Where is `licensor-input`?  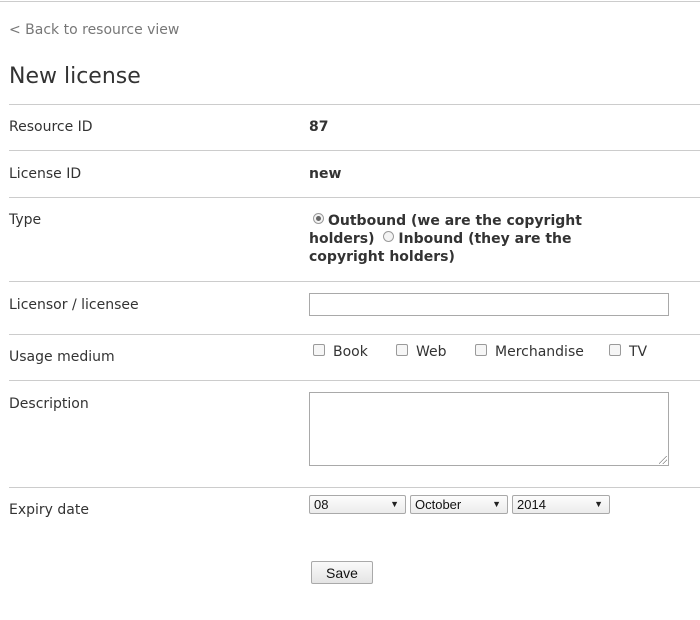 licensor-input is located at coordinates (489, 304).